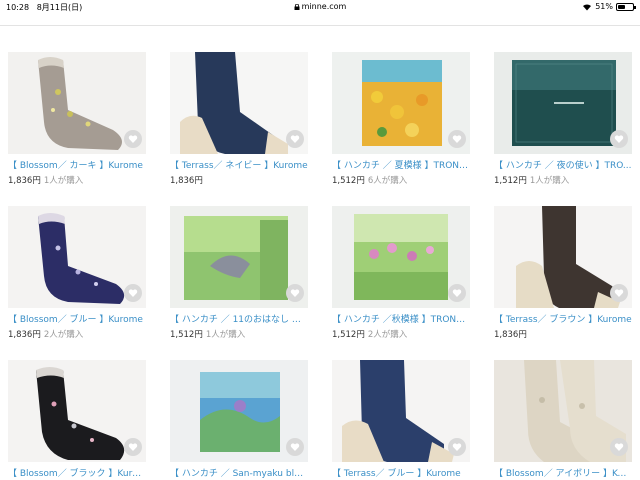  I want to click on product-card: 【 Blossom／ カーキ 】Kurome 1,836円 1人が購入, so click(77, 119).